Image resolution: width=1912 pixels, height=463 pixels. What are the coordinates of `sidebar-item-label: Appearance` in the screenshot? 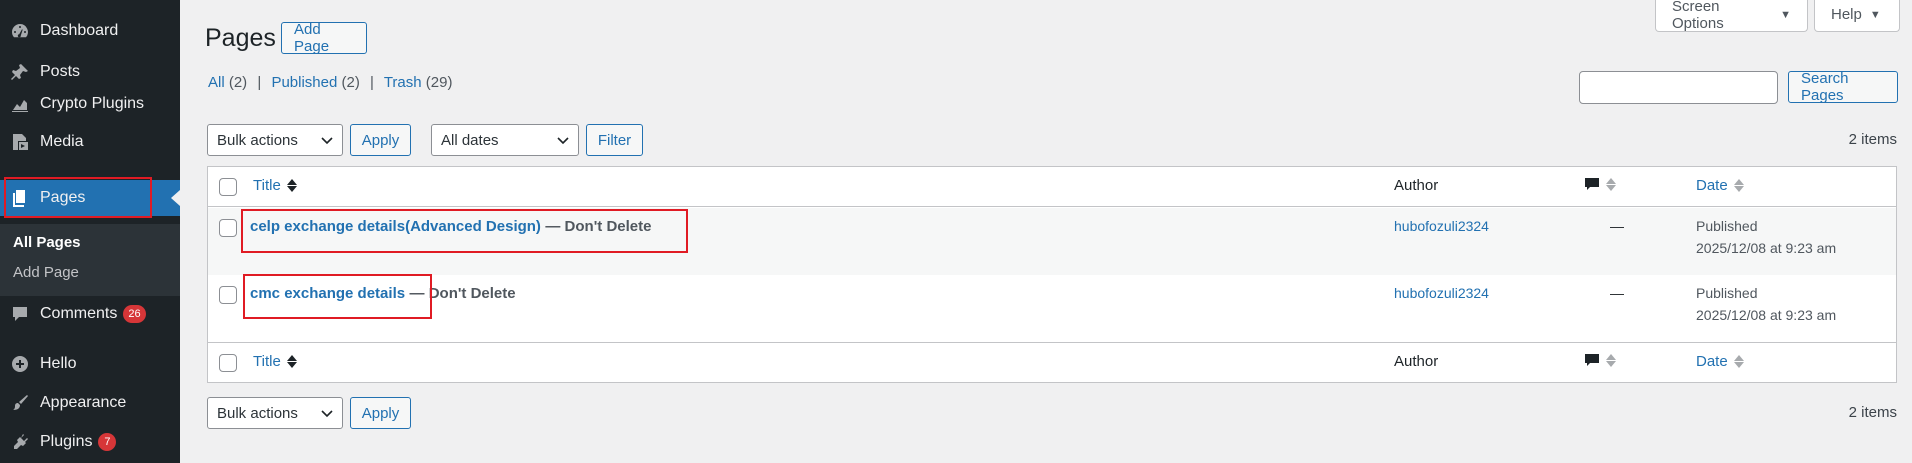 It's located at (83, 402).